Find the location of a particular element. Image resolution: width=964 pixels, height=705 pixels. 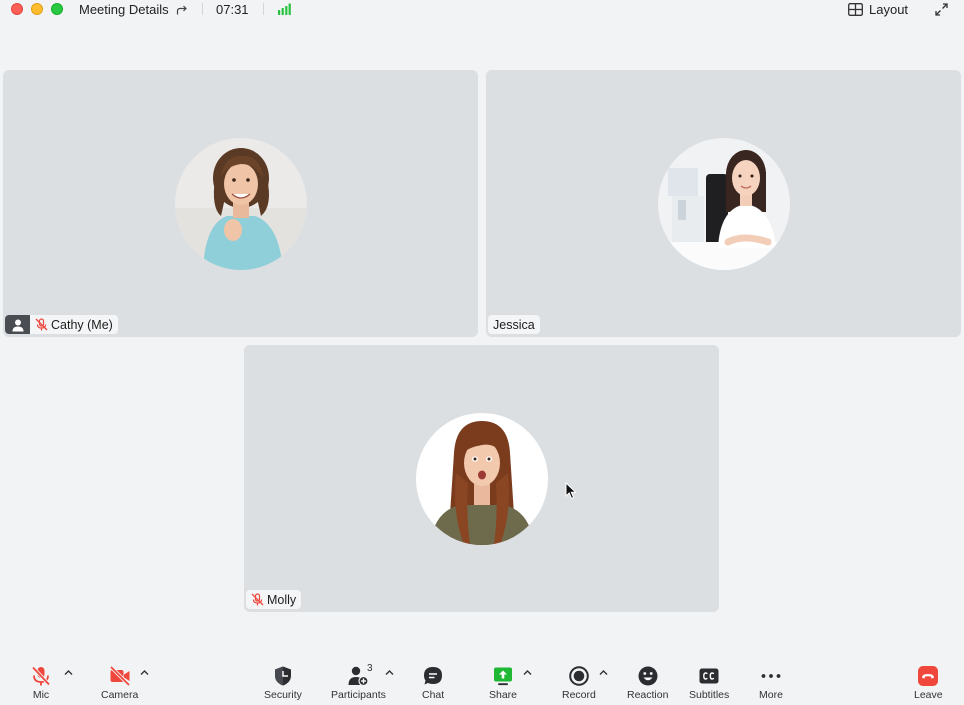

chat-label: Chat is located at coordinates (433, 695).